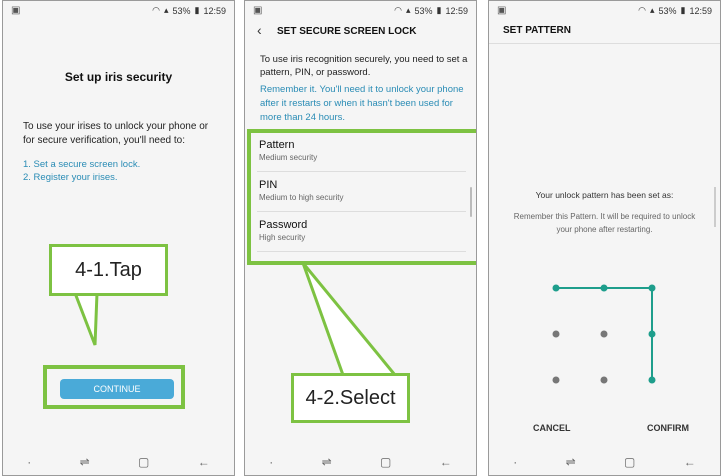  I want to click on step-item: 1. Set a secure screen lock., so click(82, 164).